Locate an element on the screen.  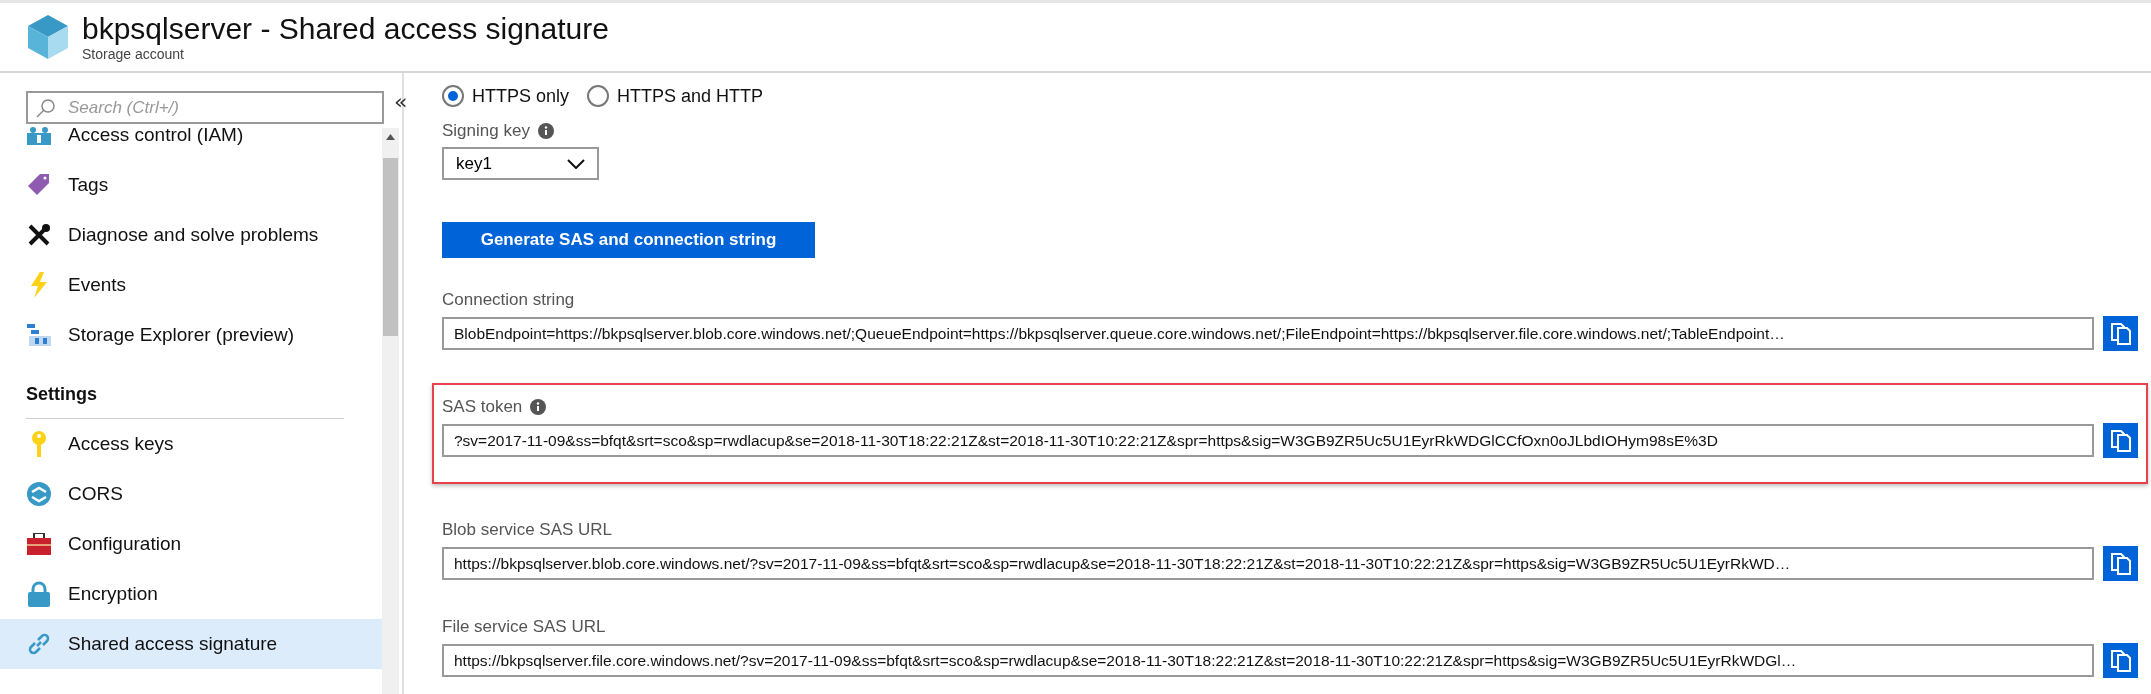
sidebar-item: Shared access signature is located at coordinates (191, 644).